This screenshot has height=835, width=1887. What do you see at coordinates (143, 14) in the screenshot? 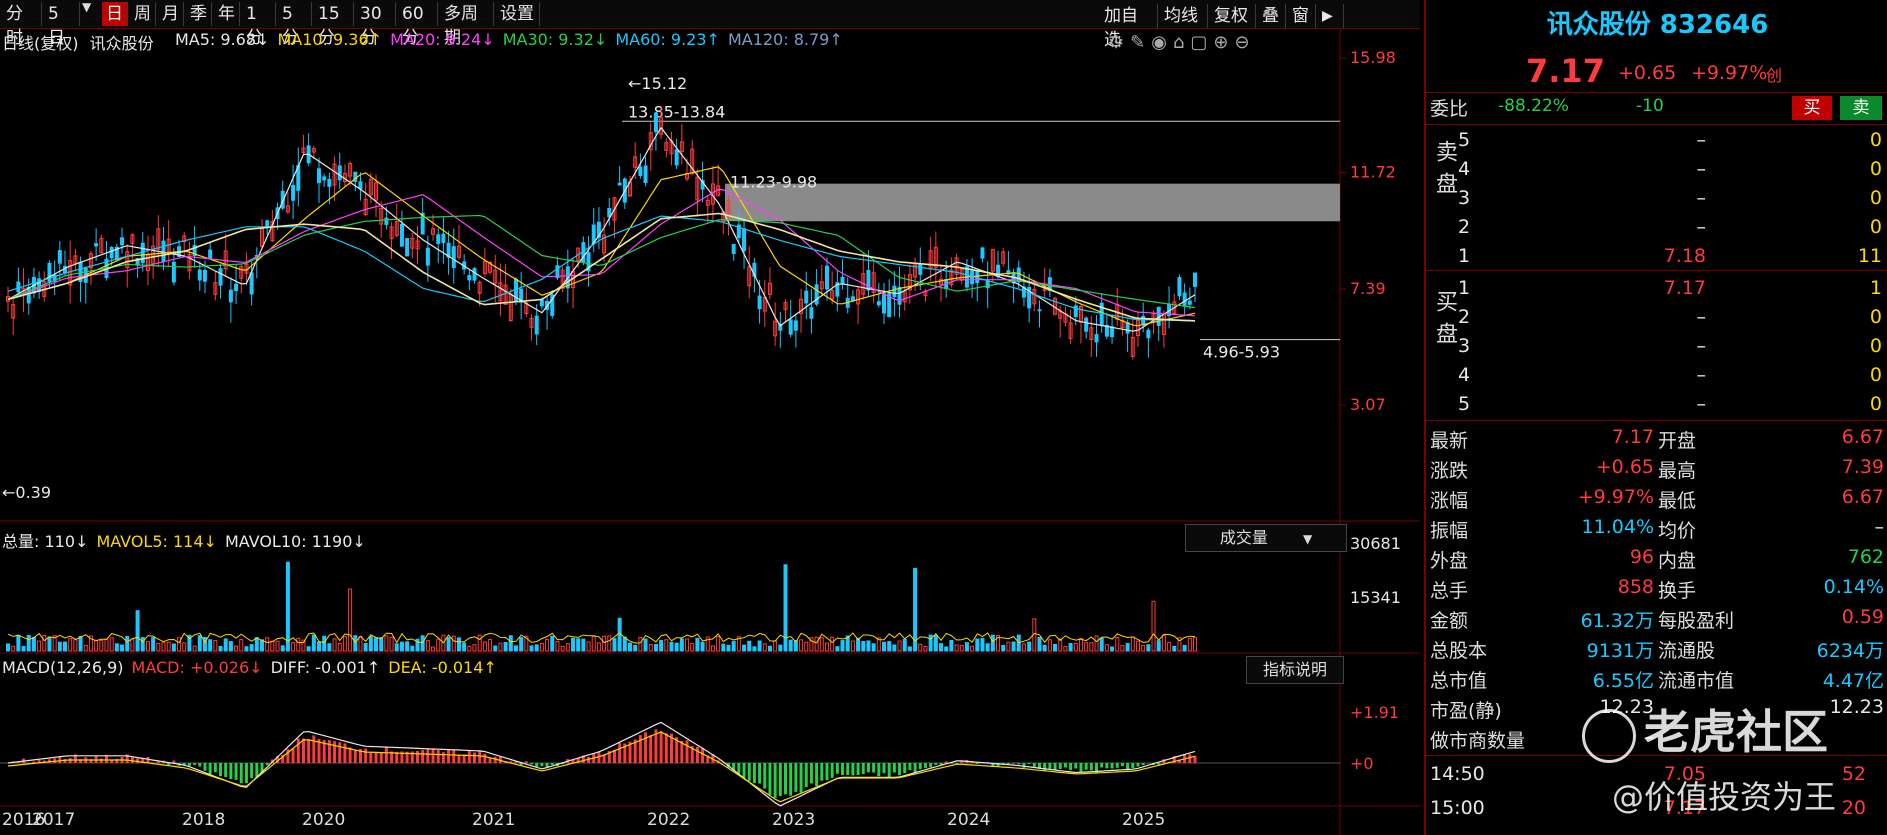
I see `toolbar-item-3: 周` at bounding box center [143, 14].